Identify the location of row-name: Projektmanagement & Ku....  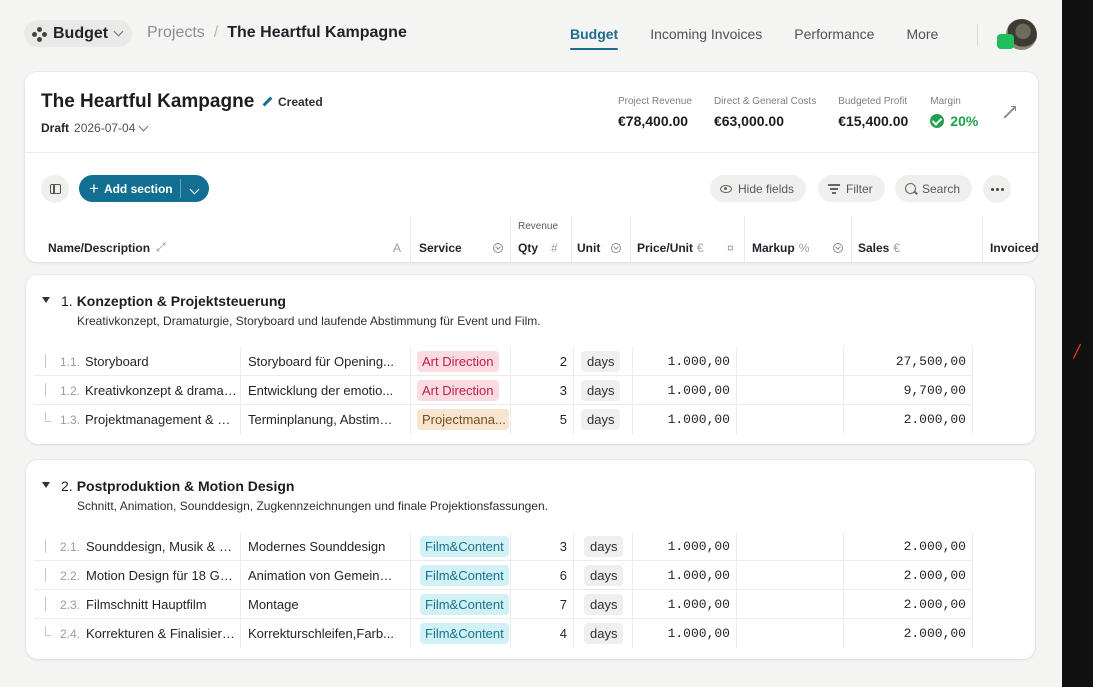
(161, 419).